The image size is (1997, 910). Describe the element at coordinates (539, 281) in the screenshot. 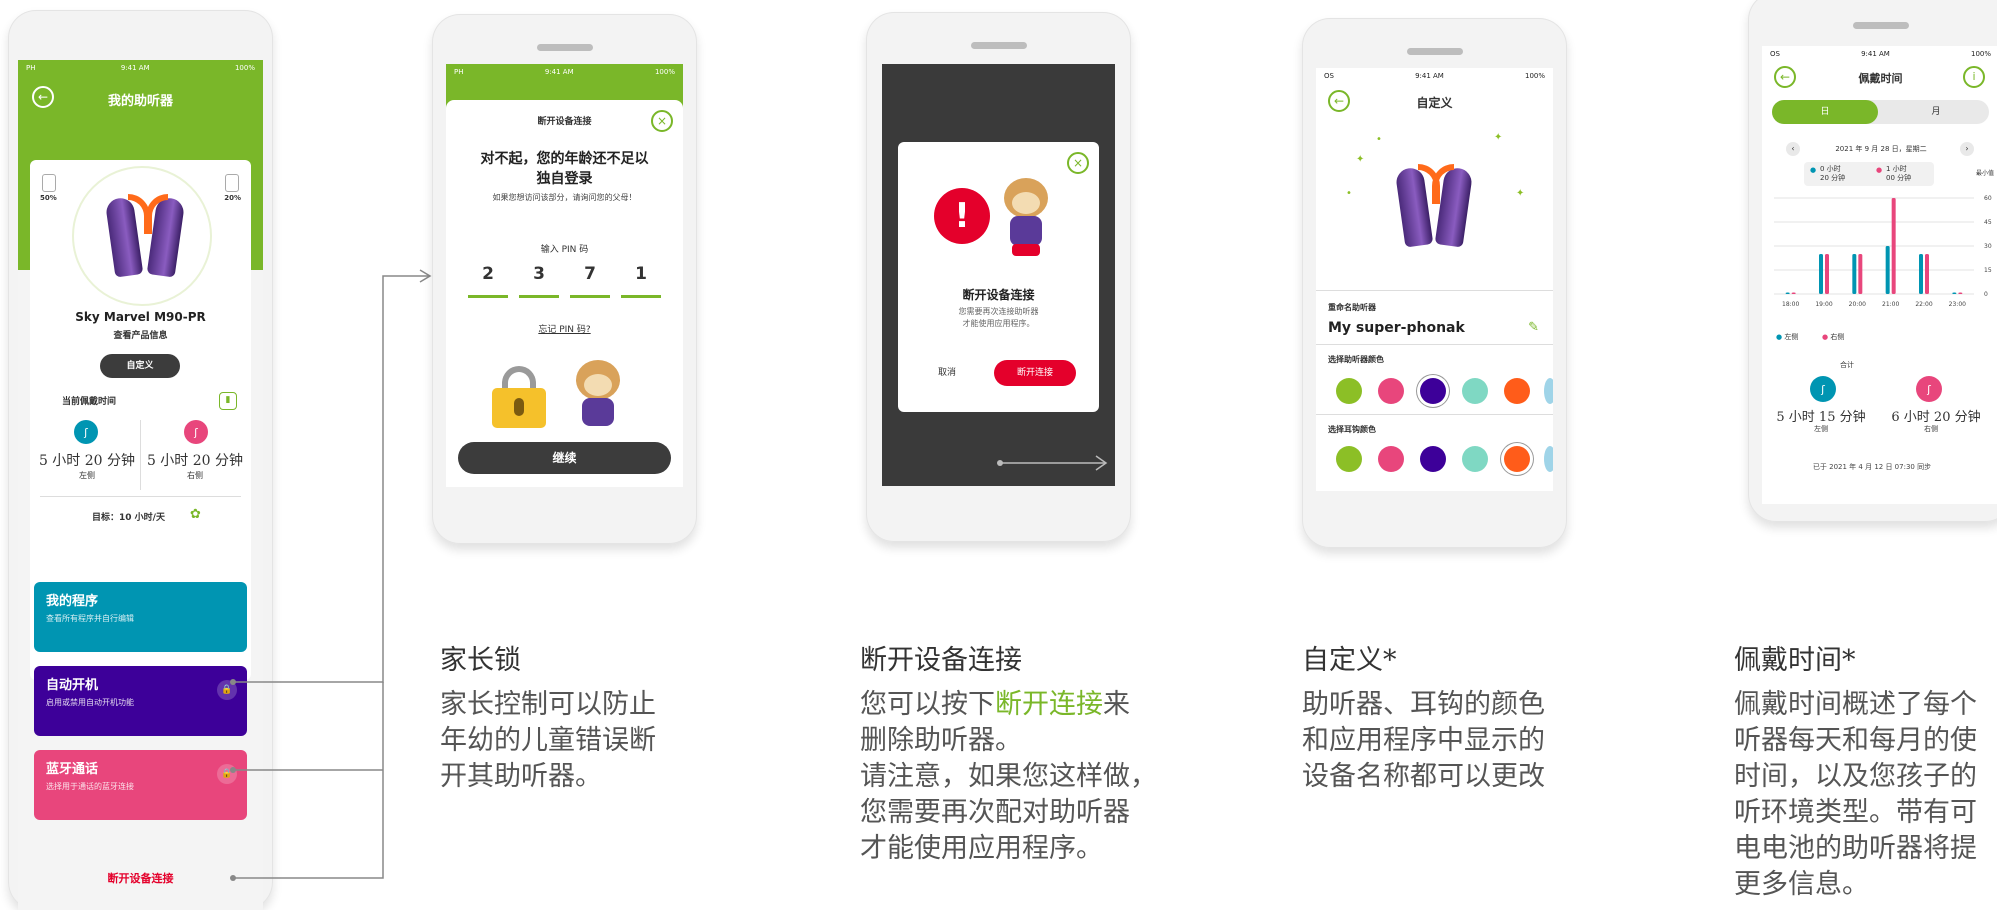

I see `pin-digit: 3` at that location.